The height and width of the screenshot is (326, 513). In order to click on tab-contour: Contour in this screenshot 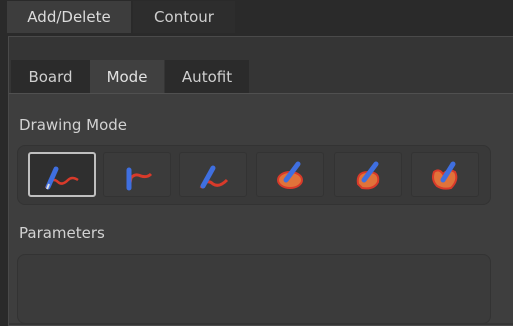, I will do `click(184, 17)`.